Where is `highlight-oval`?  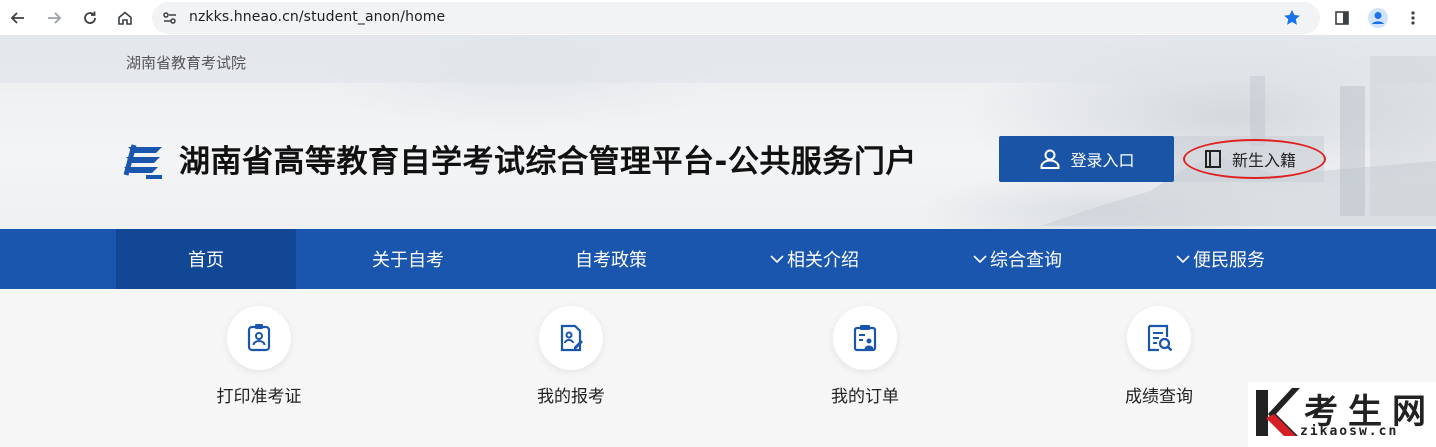 highlight-oval is located at coordinates (1254, 159).